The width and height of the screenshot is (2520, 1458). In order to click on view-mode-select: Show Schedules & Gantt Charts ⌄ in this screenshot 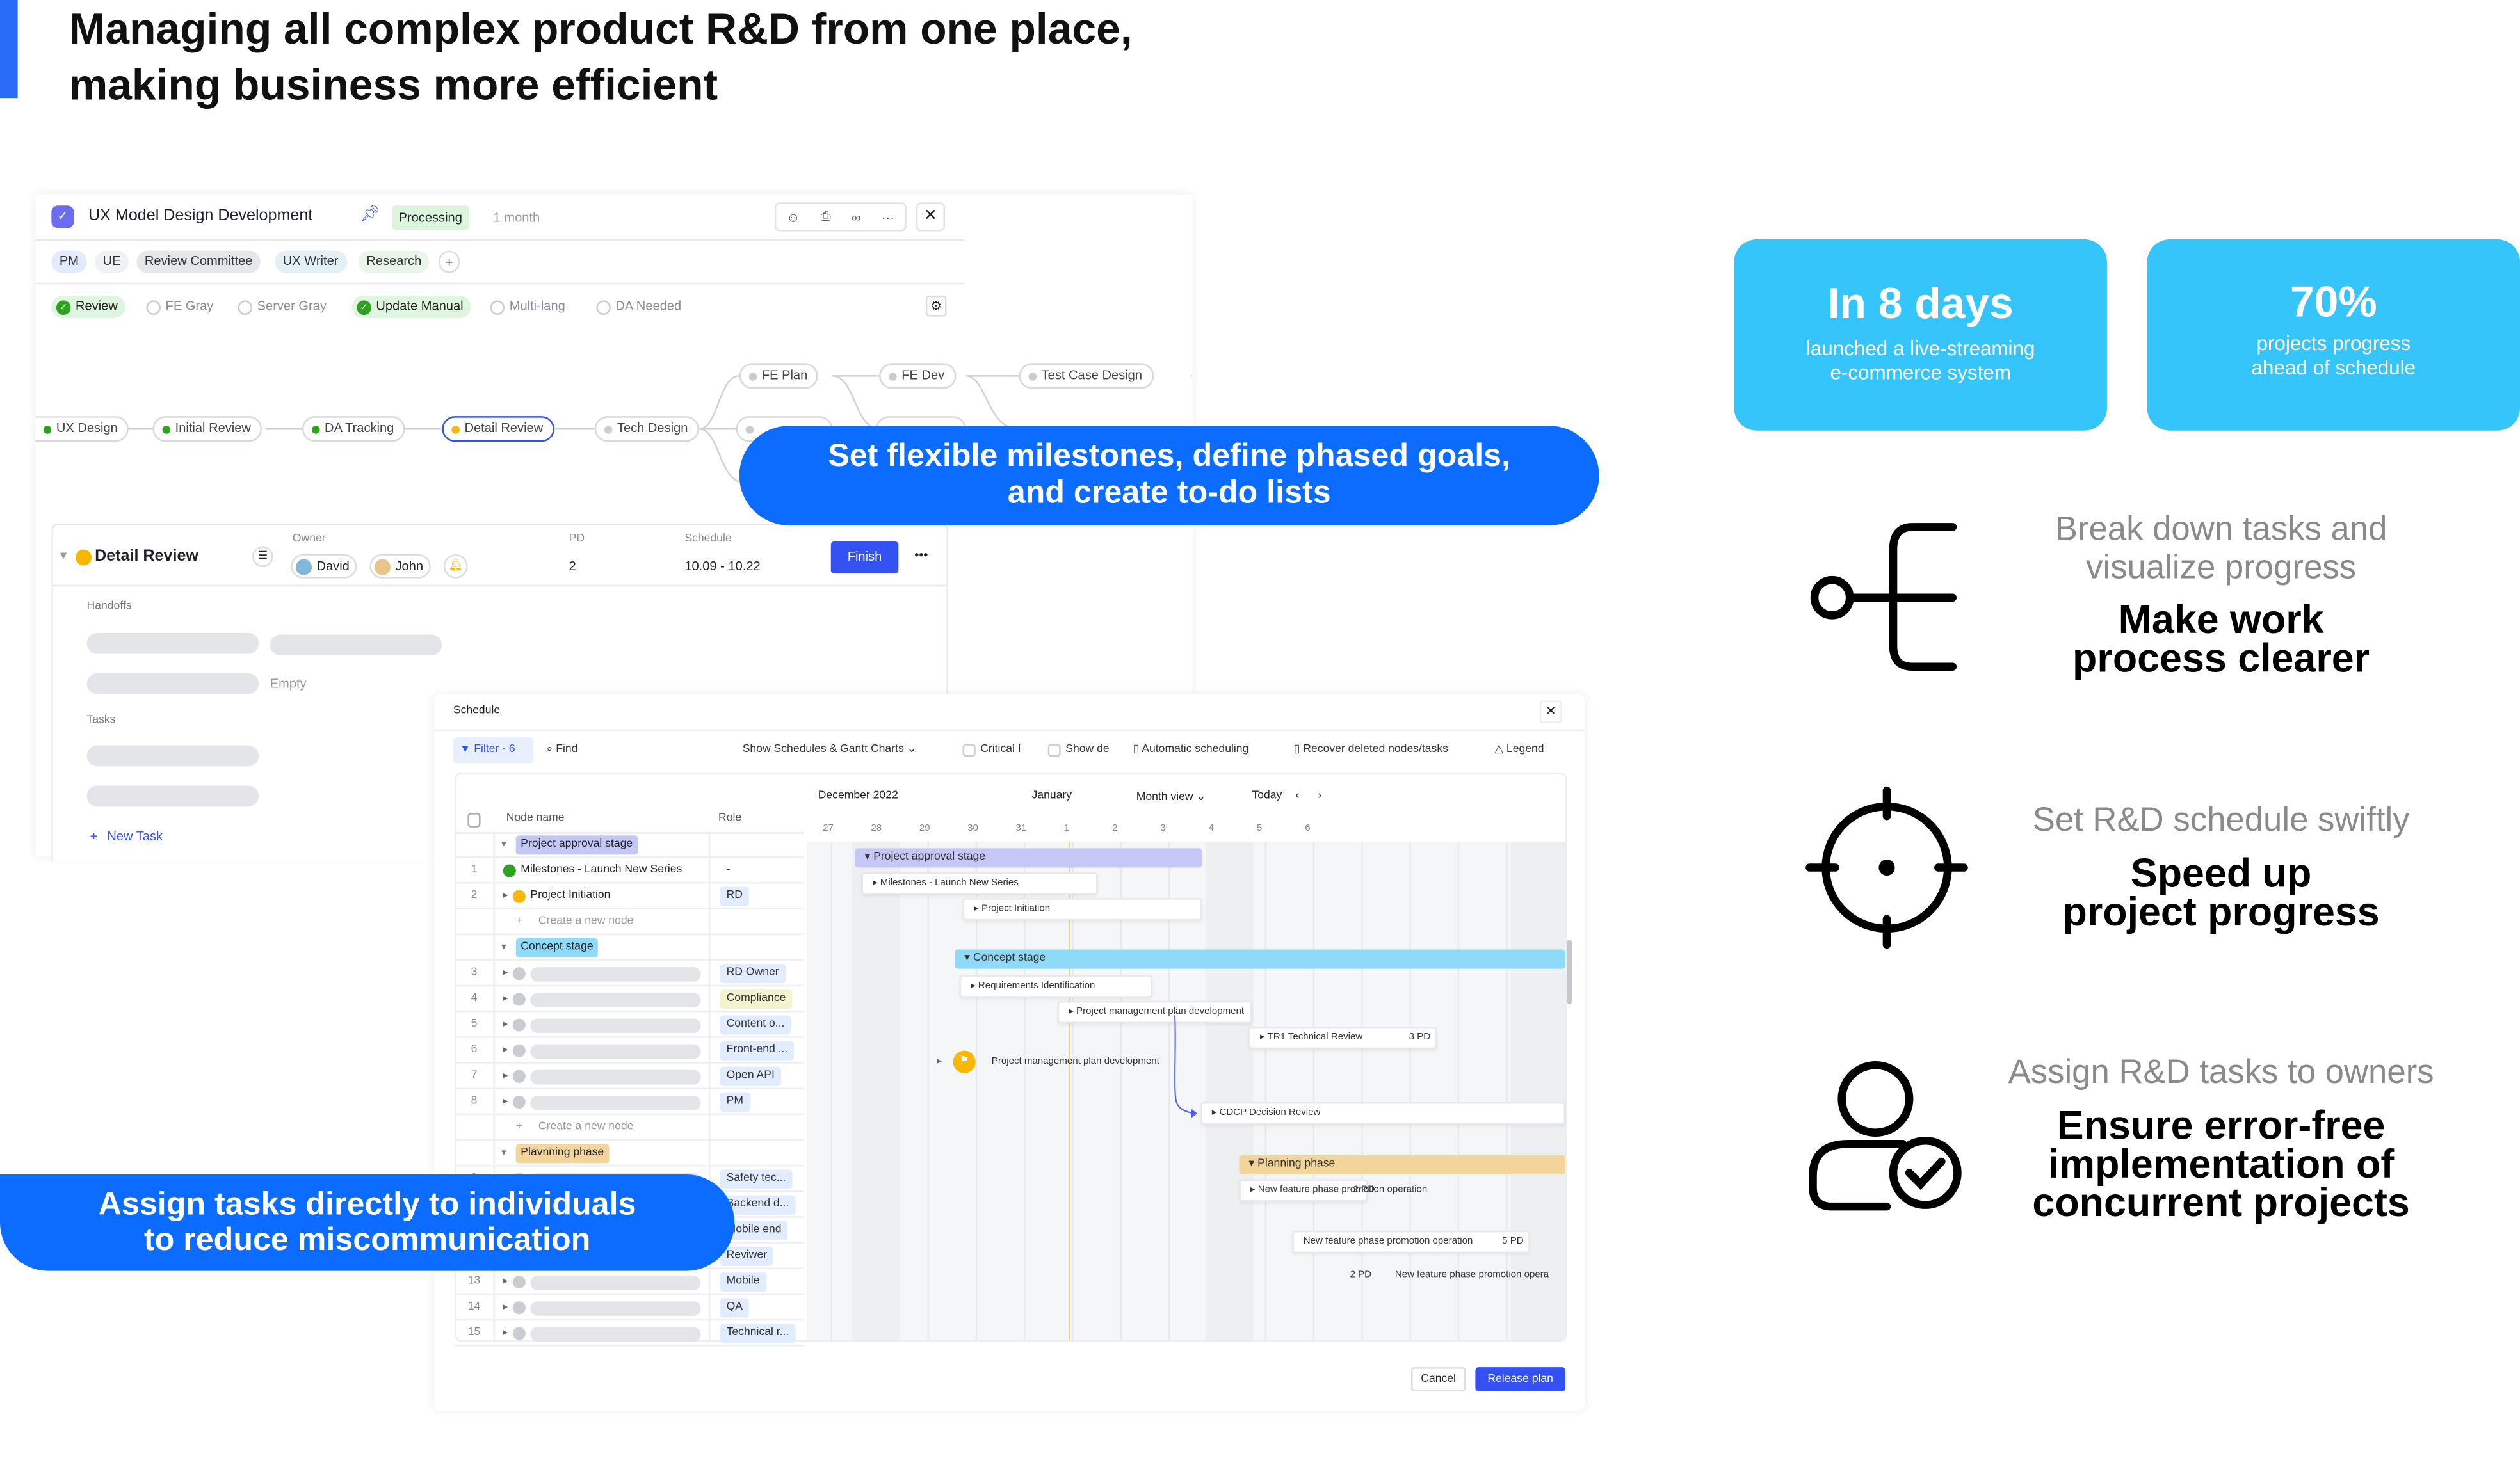, I will do `click(830, 750)`.